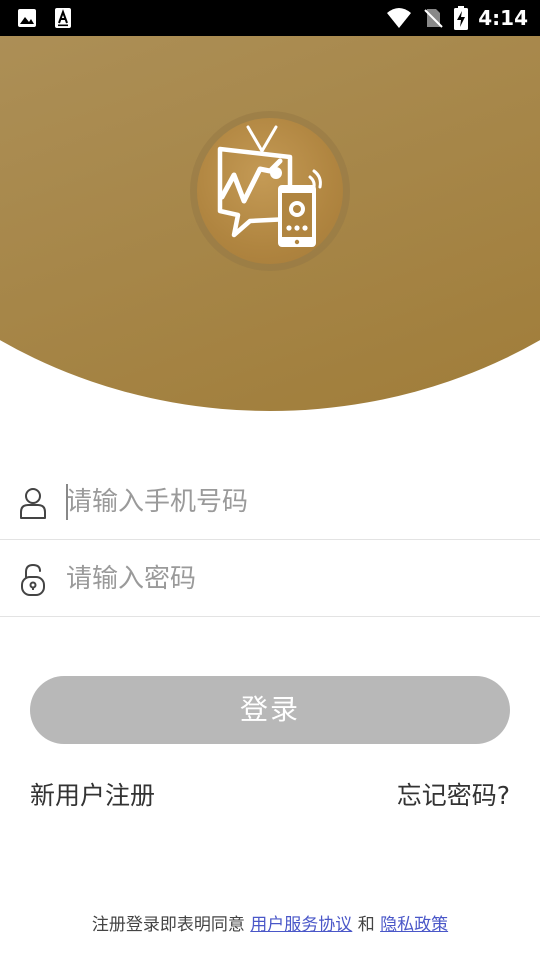 This screenshot has height=960, width=540. Describe the element at coordinates (453, 794) in the screenshot. I see `forgot-password-link: 忘记密码?` at that location.